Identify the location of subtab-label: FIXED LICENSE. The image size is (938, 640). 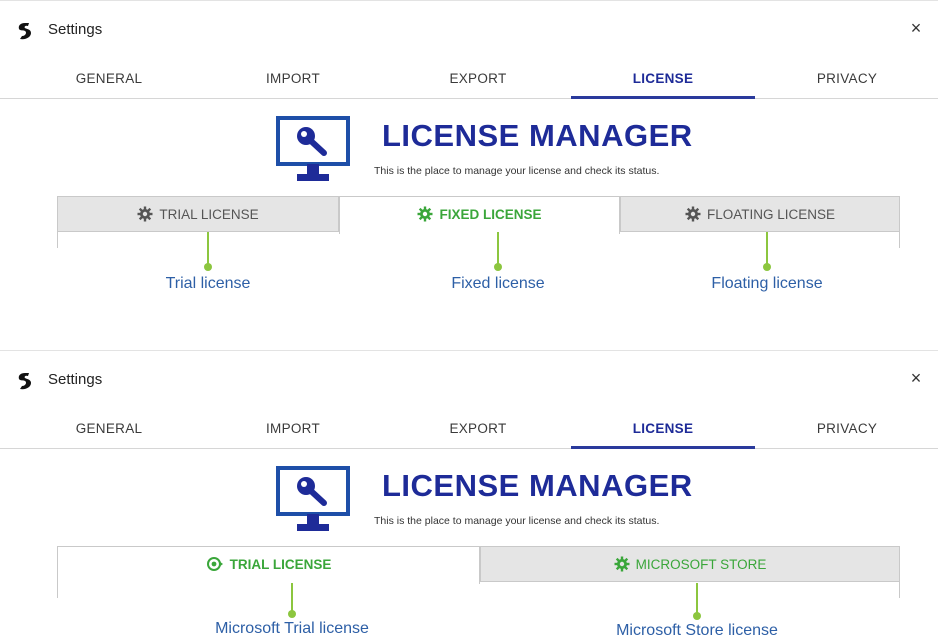
(490, 214).